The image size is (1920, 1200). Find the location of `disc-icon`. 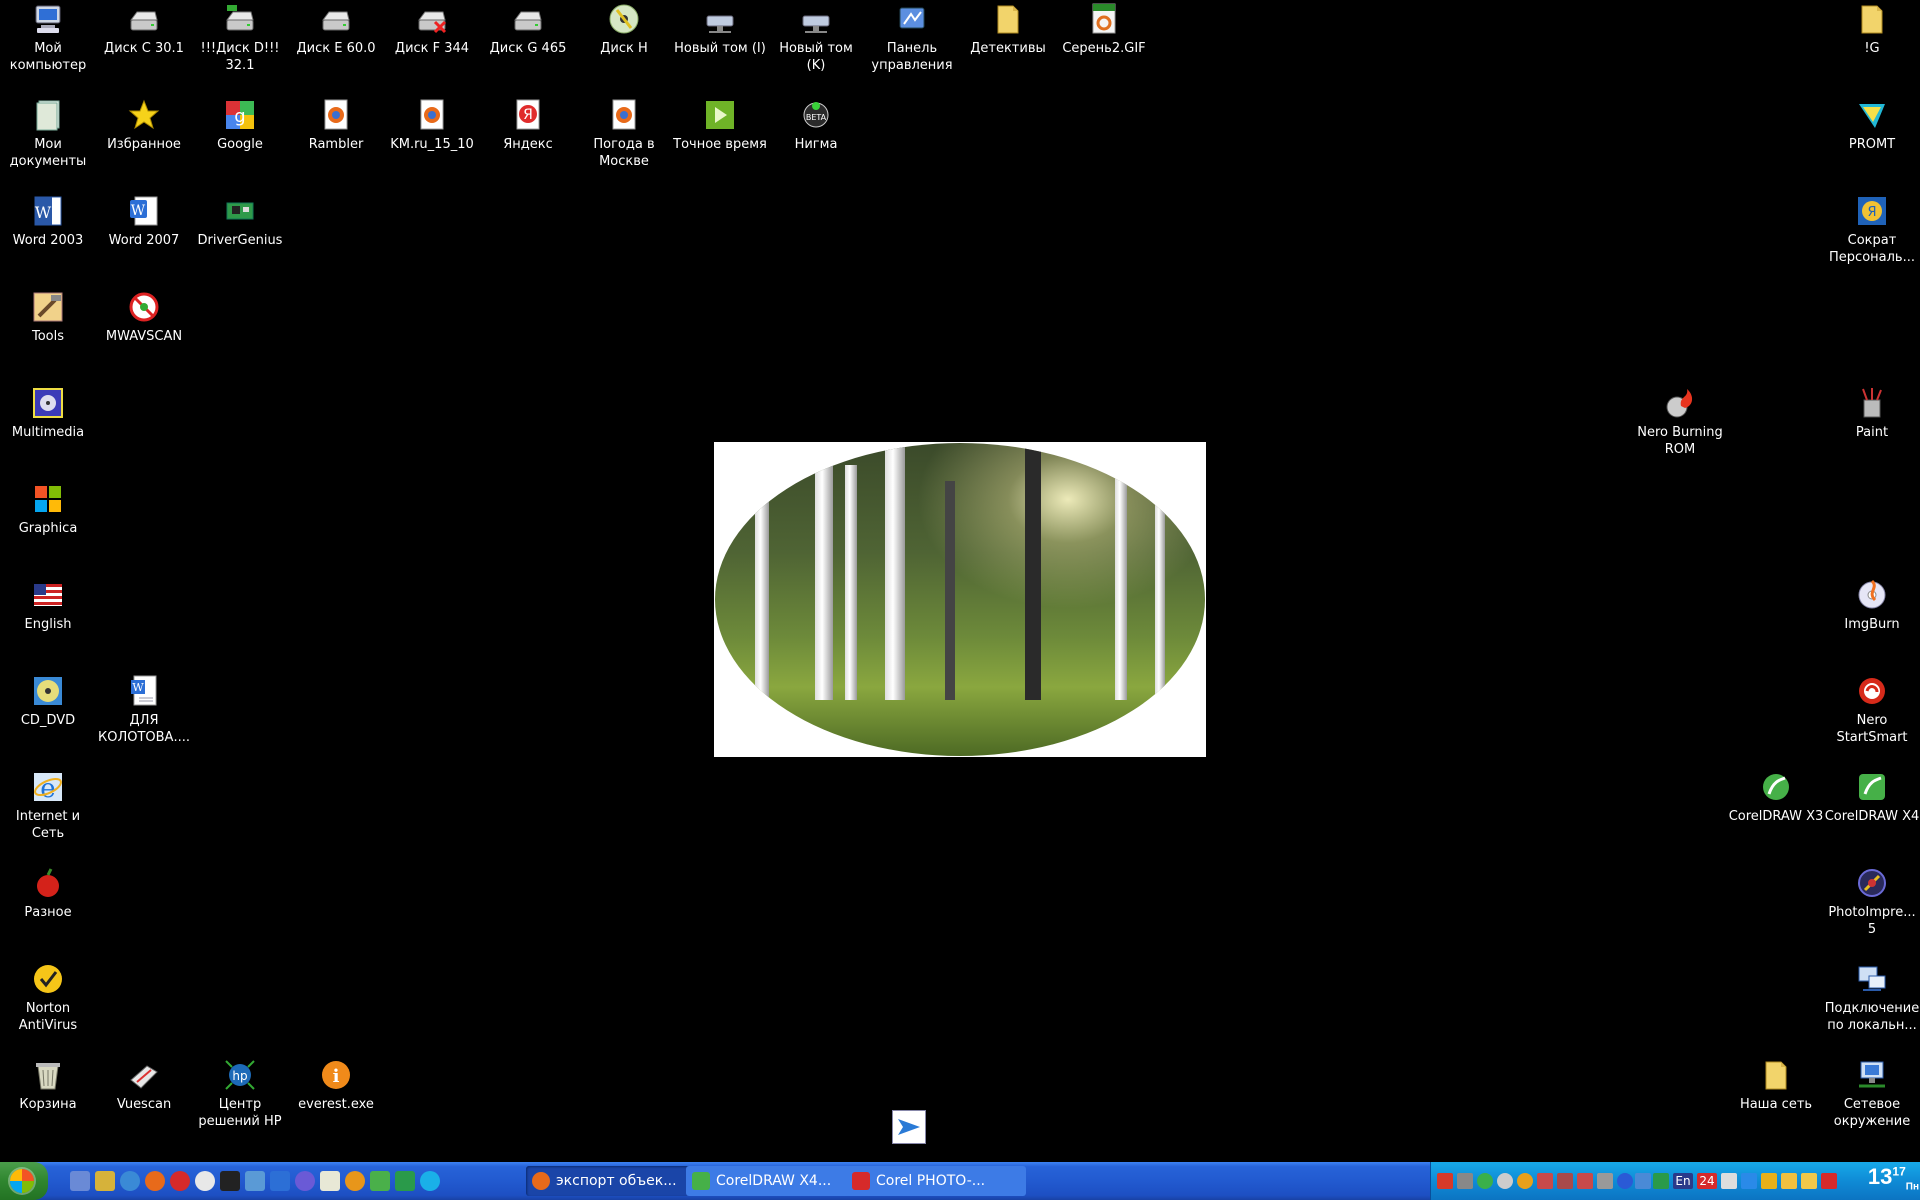

disc-icon is located at coordinates (1505, 1181).